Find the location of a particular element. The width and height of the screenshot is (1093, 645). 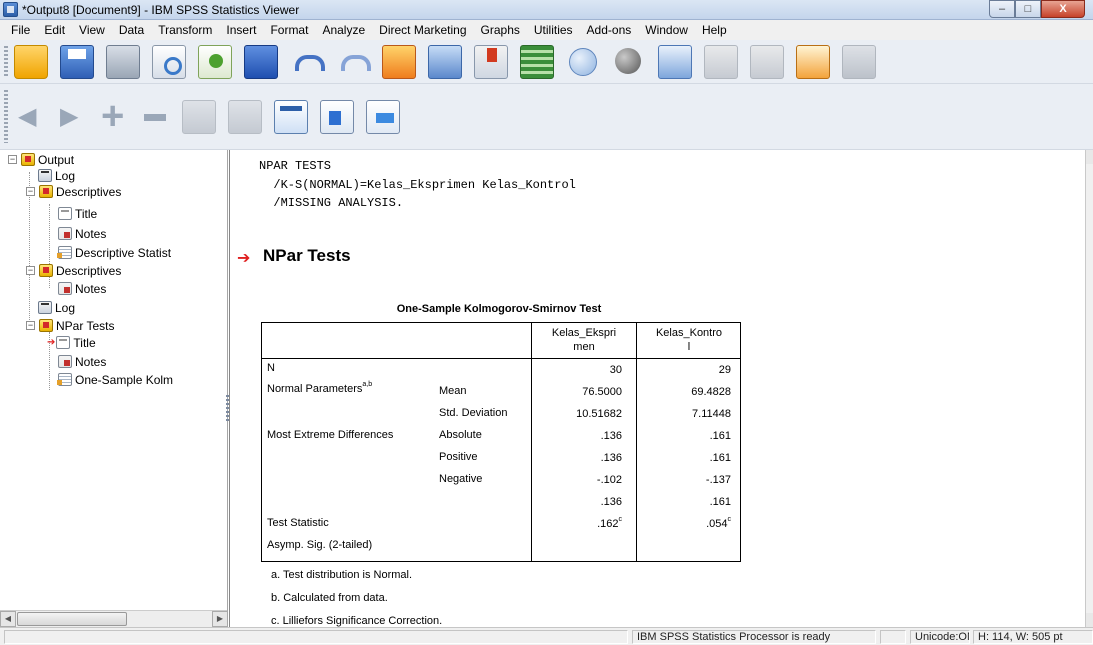

demote-arrow-right-icon is located at coordinates (71, 117).